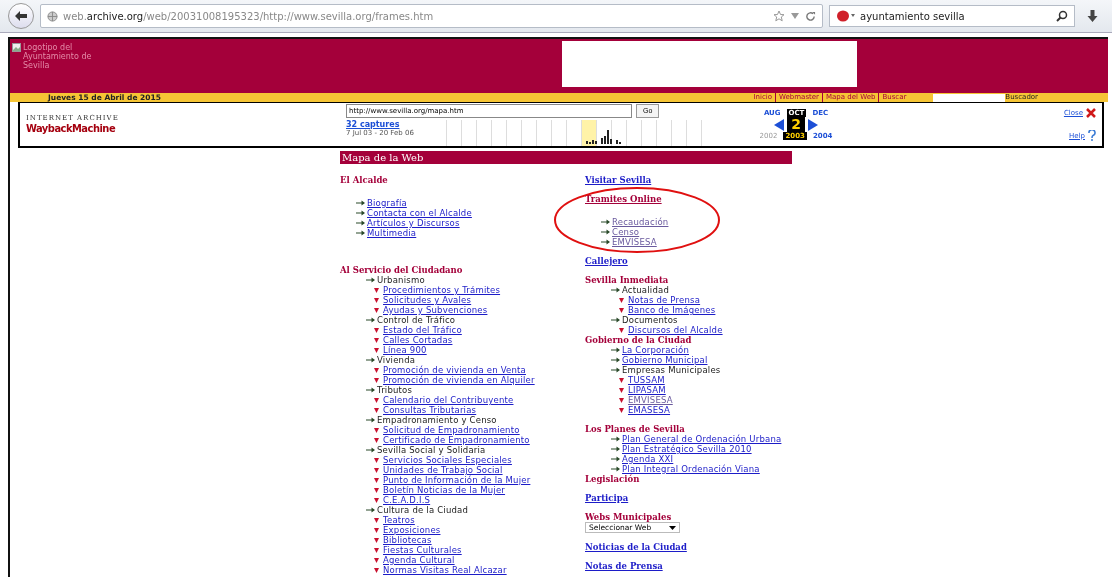 The image size is (1112, 577). I want to click on sitemap-link: LIPASAM, so click(647, 390).